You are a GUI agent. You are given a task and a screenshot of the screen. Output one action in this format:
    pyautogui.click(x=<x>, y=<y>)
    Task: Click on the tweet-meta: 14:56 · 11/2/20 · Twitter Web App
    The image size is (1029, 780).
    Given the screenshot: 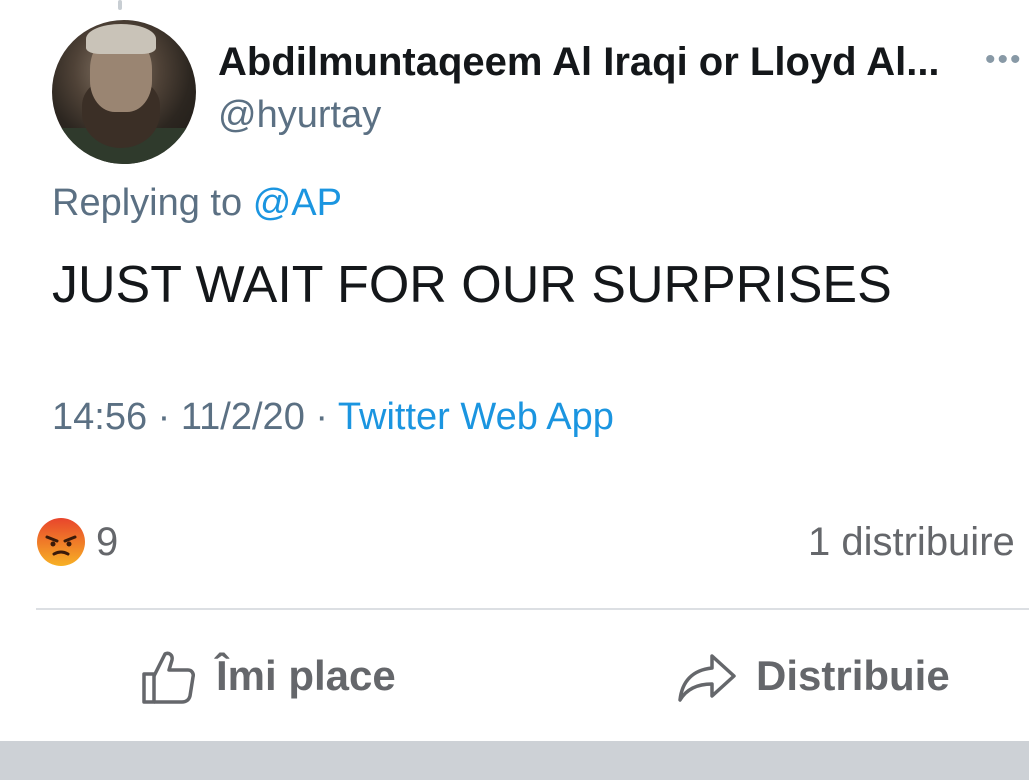 What is the action you would take?
    pyautogui.click(x=333, y=417)
    